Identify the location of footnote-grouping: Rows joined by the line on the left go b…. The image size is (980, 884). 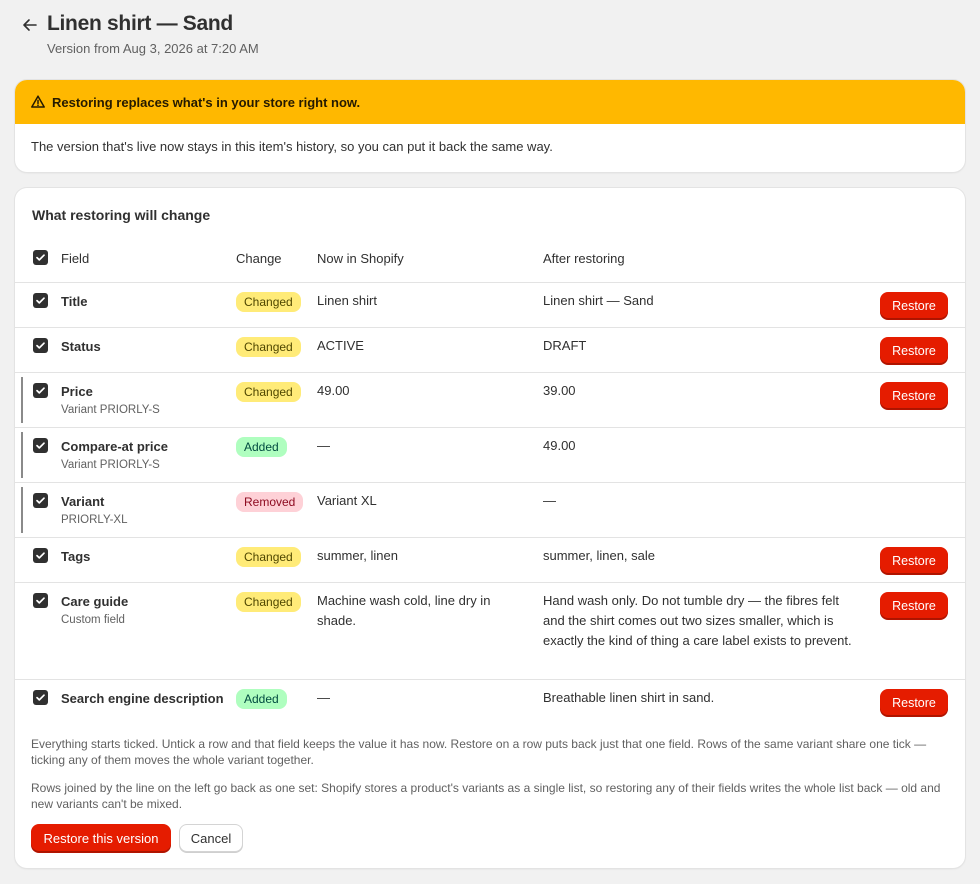
(486, 796).